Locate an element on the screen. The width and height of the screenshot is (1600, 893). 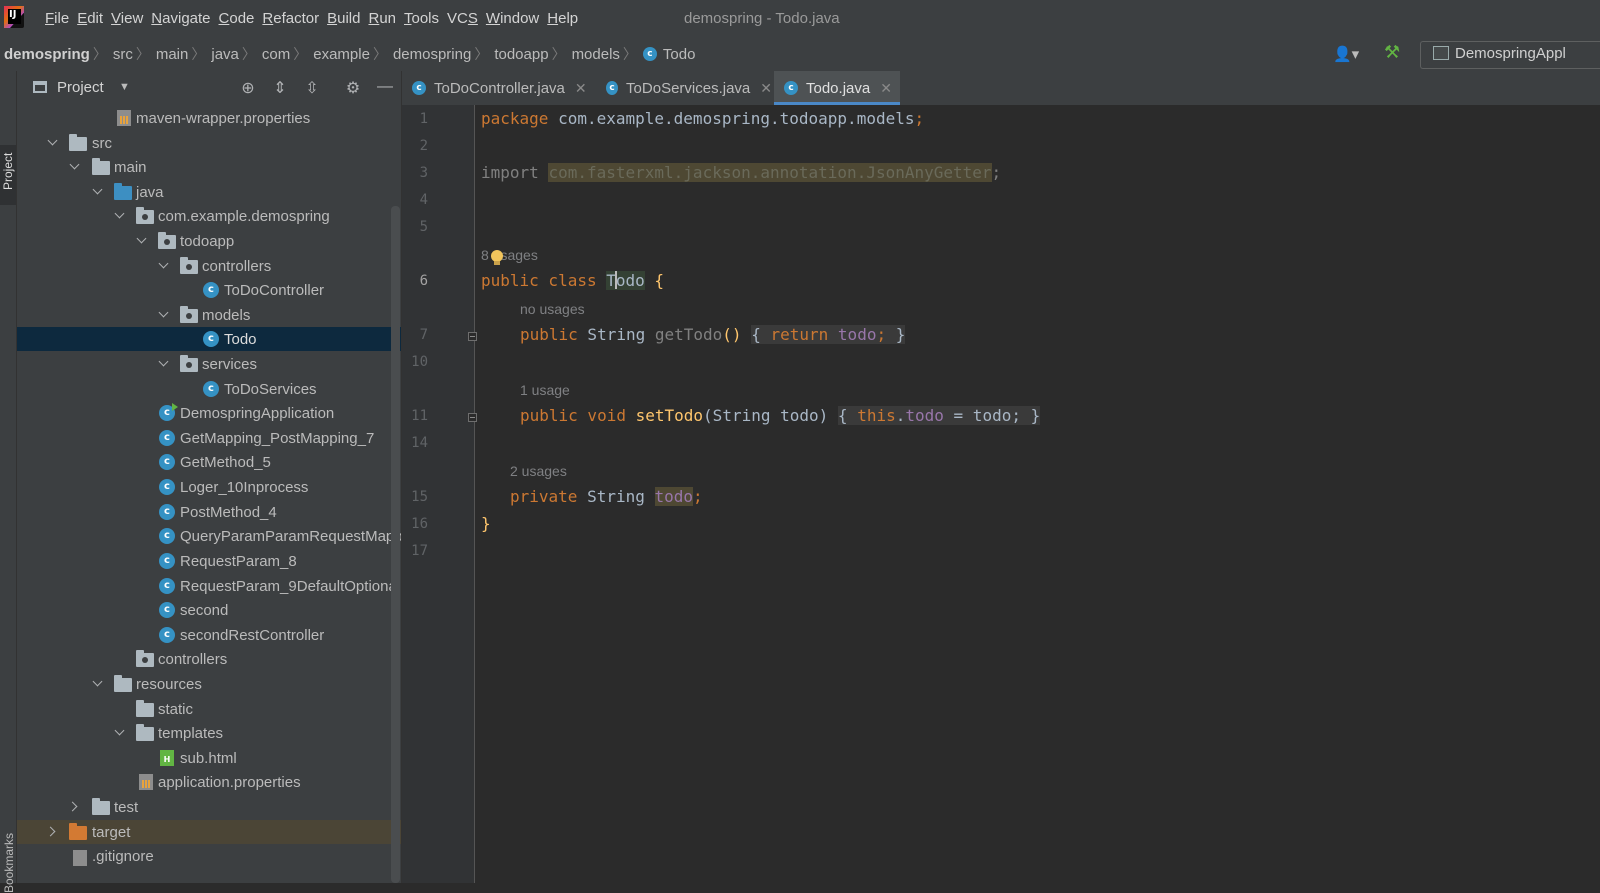
breadcrumb-project: demospring is located at coordinates (47, 54).